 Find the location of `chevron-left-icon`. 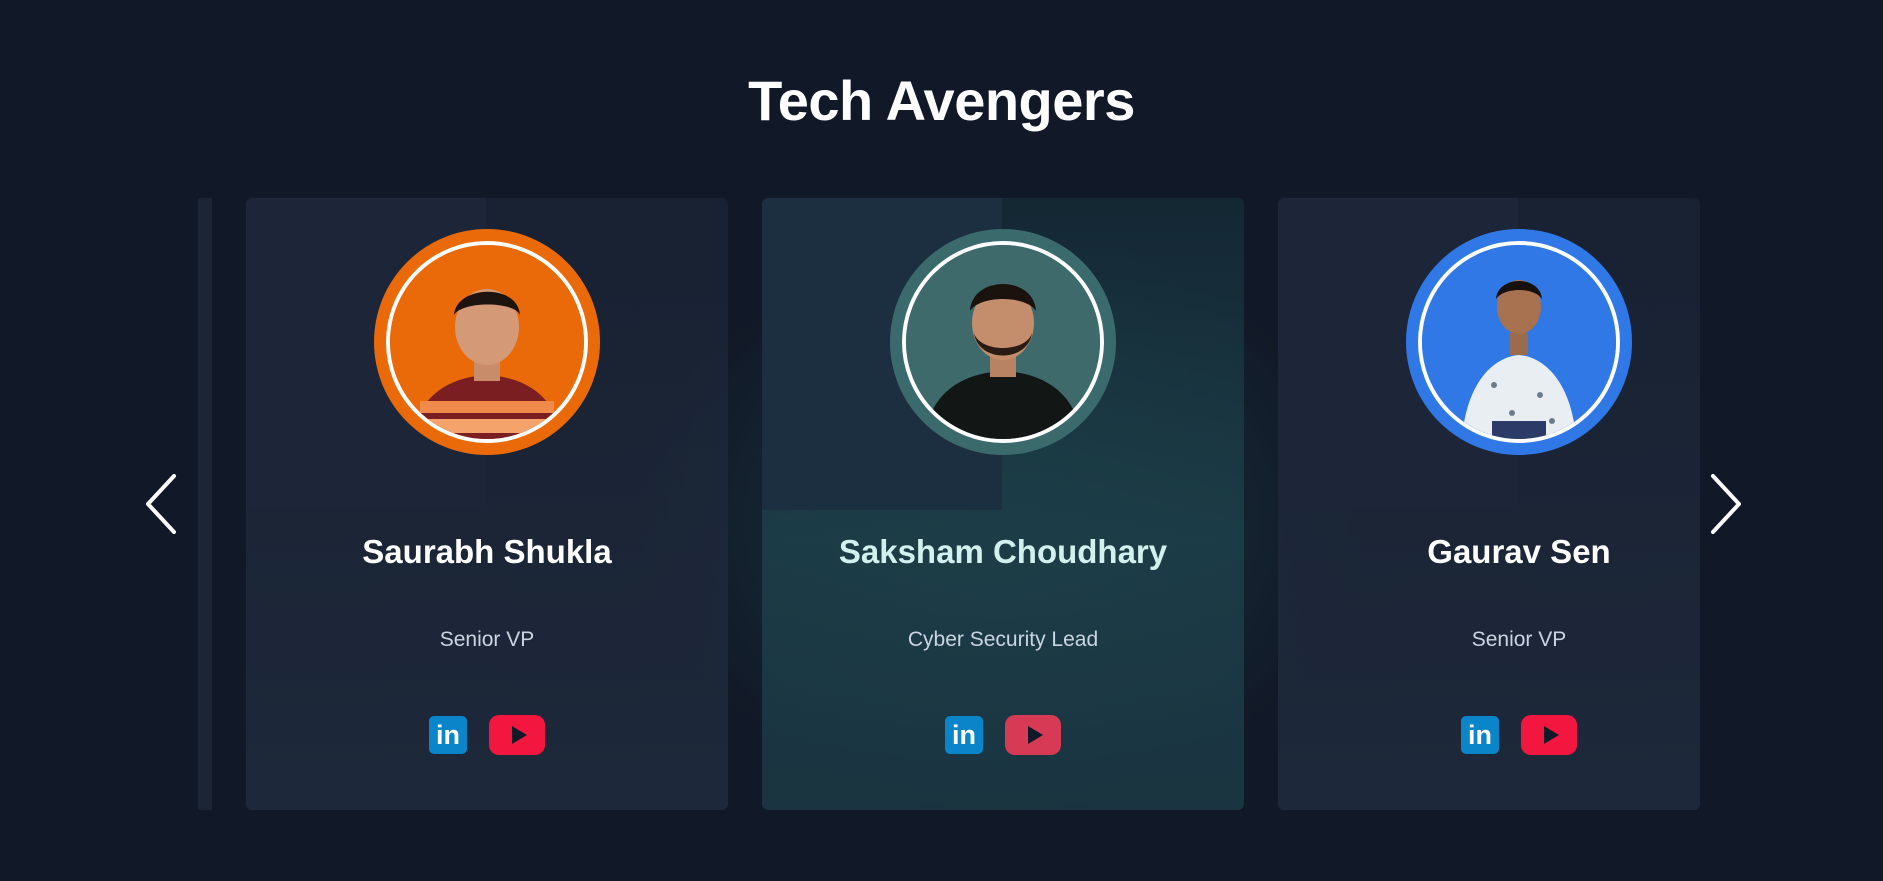

chevron-left-icon is located at coordinates (161, 504).